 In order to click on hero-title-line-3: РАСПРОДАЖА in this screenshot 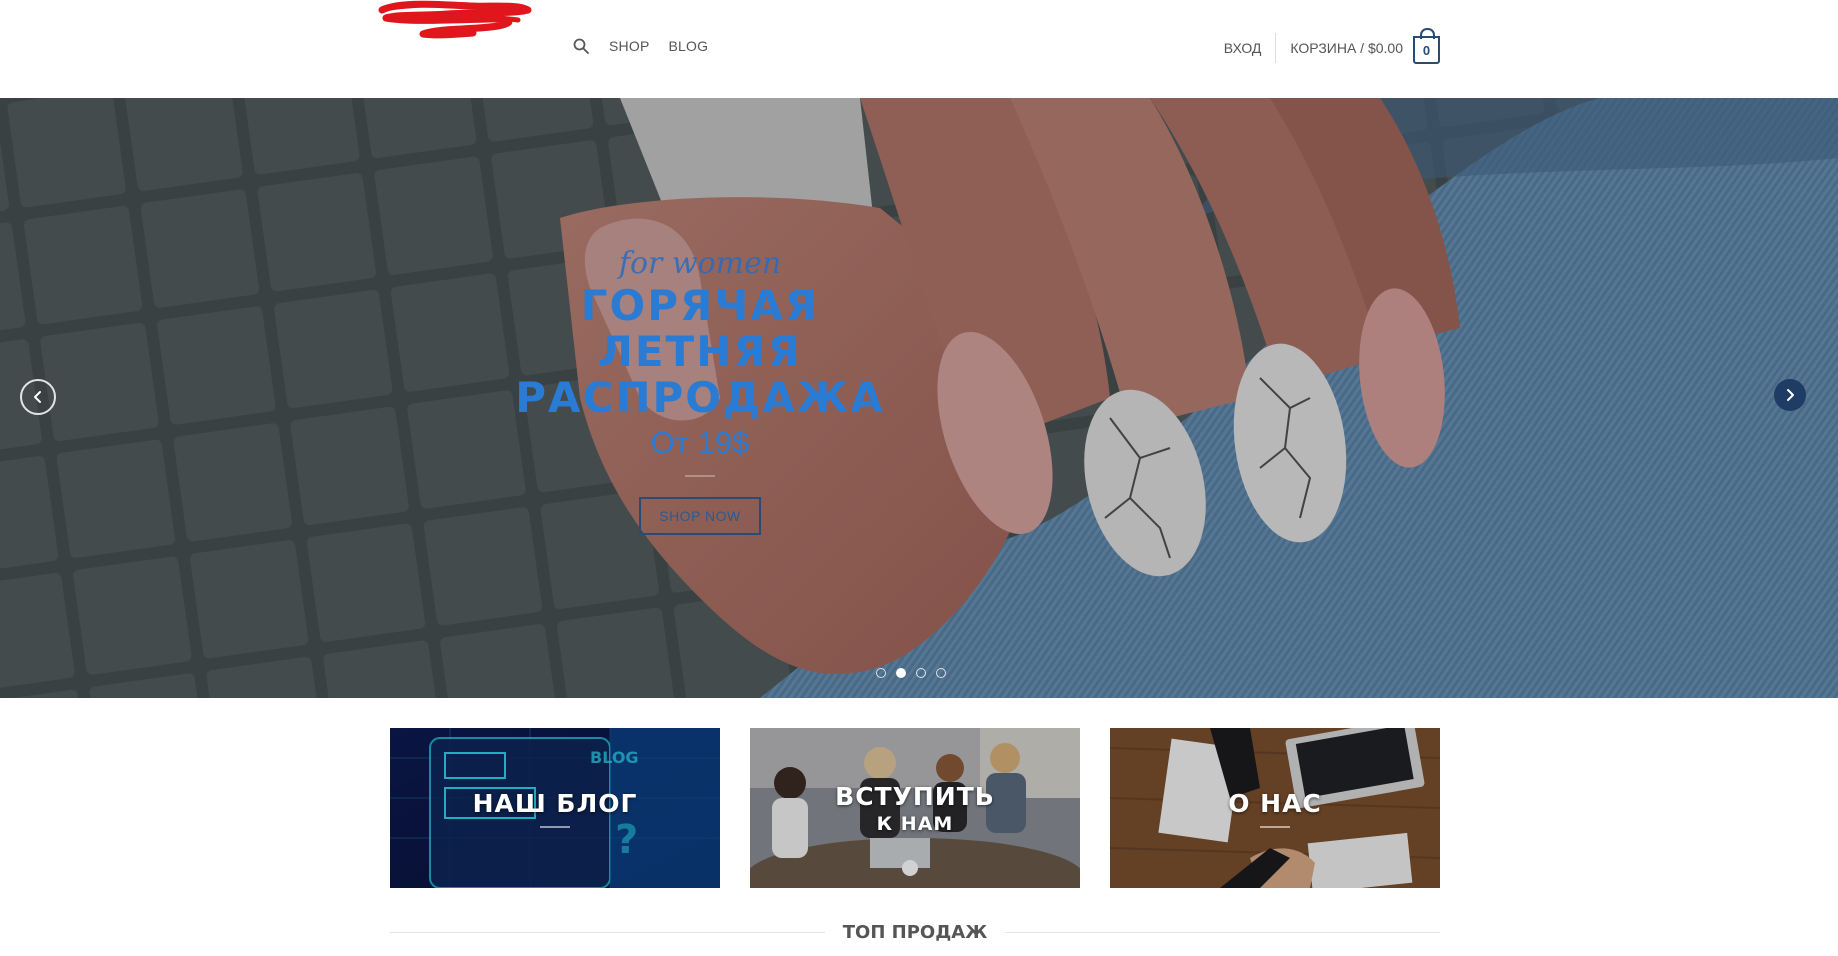, I will do `click(700, 397)`.